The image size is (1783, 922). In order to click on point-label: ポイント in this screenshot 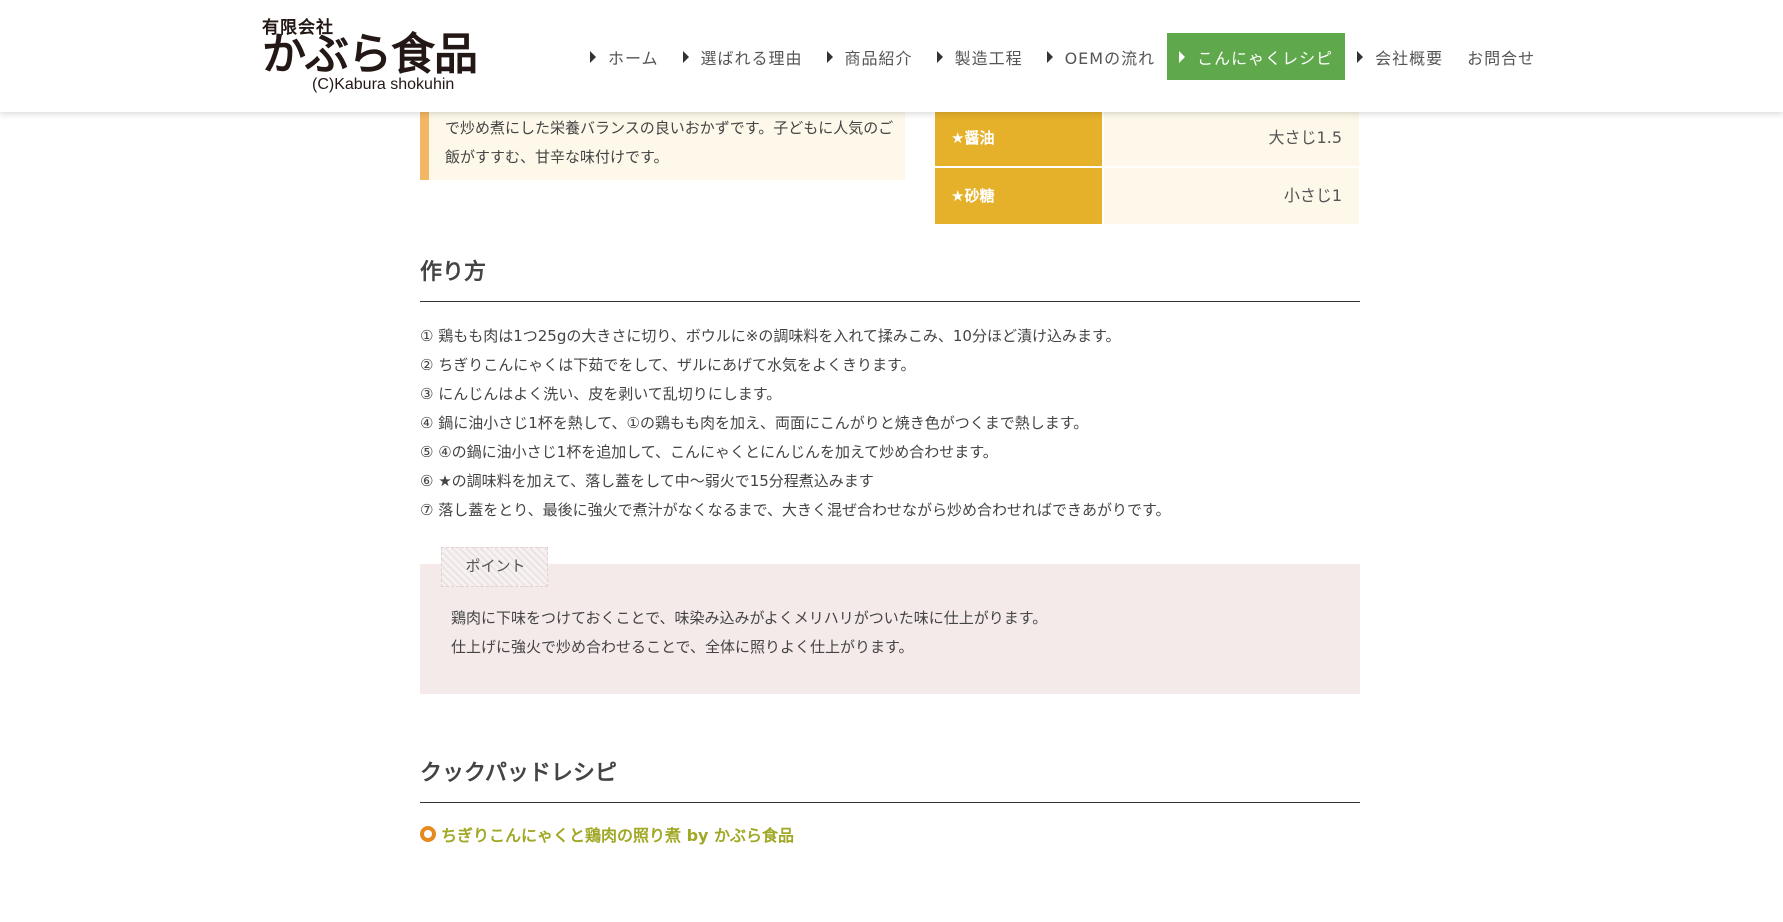, I will do `click(494, 567)`.